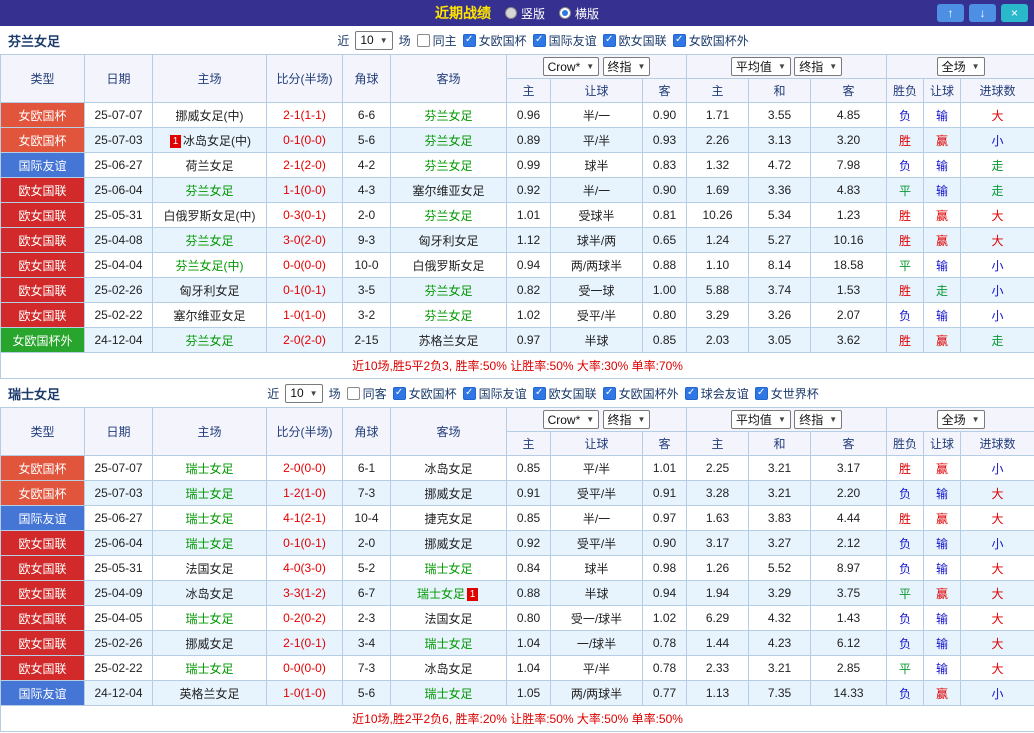  I want to click on match-score: 0-1(0-1), so click(304, 543).